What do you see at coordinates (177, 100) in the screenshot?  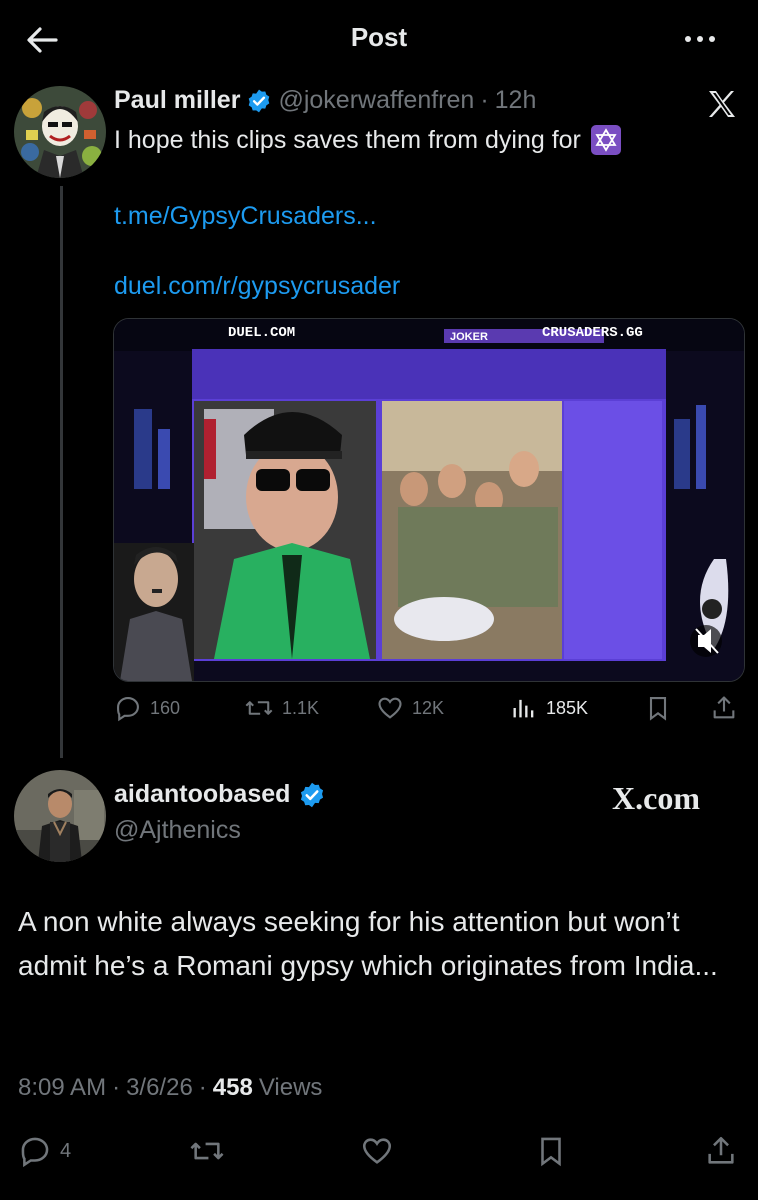 I see `author-name: Paul miller` at bounding box center [177, 100].